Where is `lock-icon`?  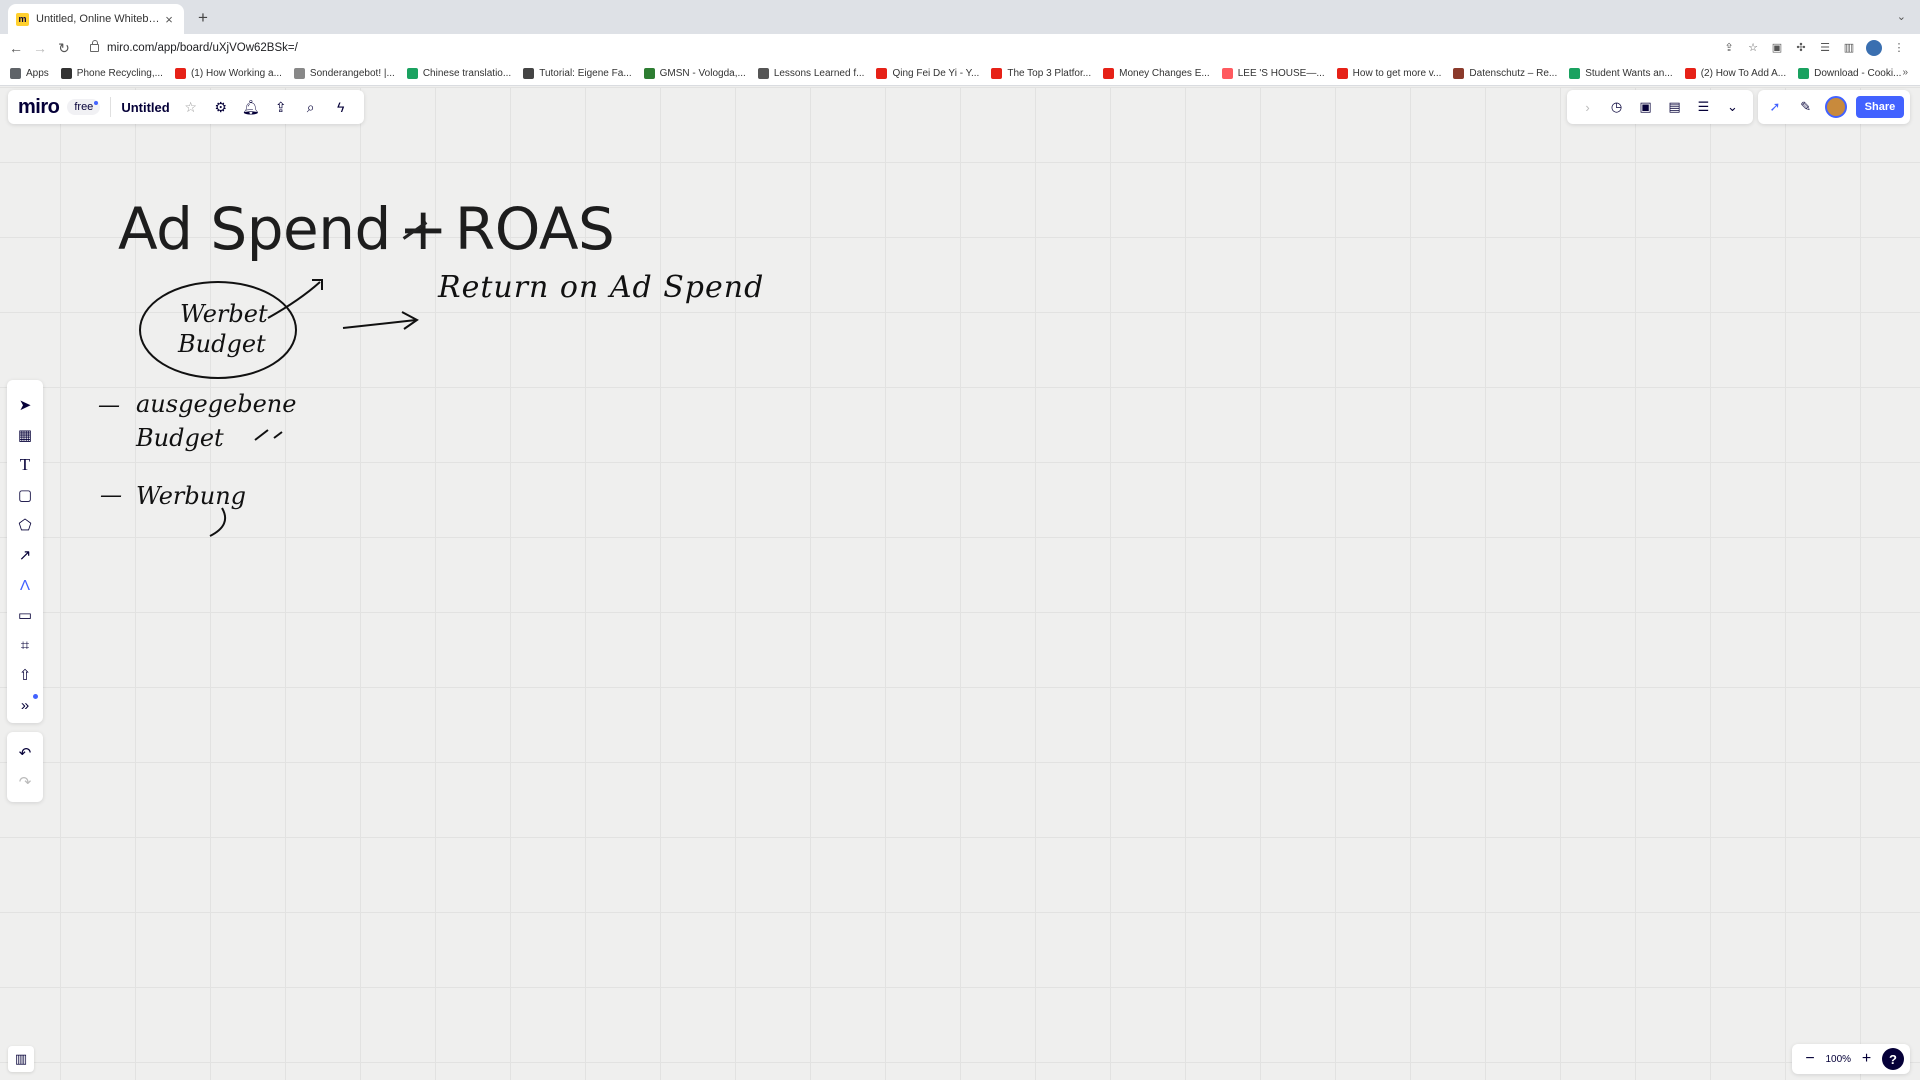 lock-icon is located at coordinates (94, 46).